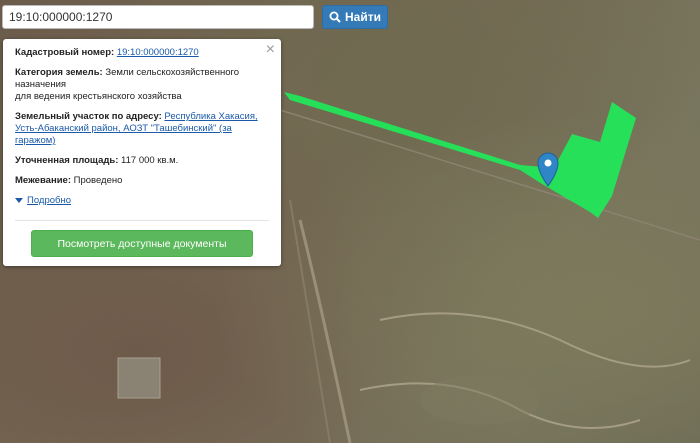 The height and width of the screenshot is (443, 700). What do you see at coordinates (158, 17) in the screenshot?
I see `search-input` at bounding box center [158, 17].